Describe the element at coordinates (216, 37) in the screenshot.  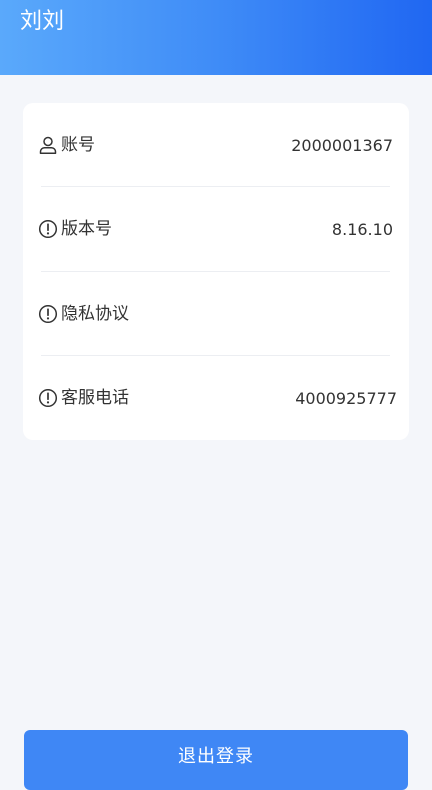
I see `app-header: 刘刘` at that location.